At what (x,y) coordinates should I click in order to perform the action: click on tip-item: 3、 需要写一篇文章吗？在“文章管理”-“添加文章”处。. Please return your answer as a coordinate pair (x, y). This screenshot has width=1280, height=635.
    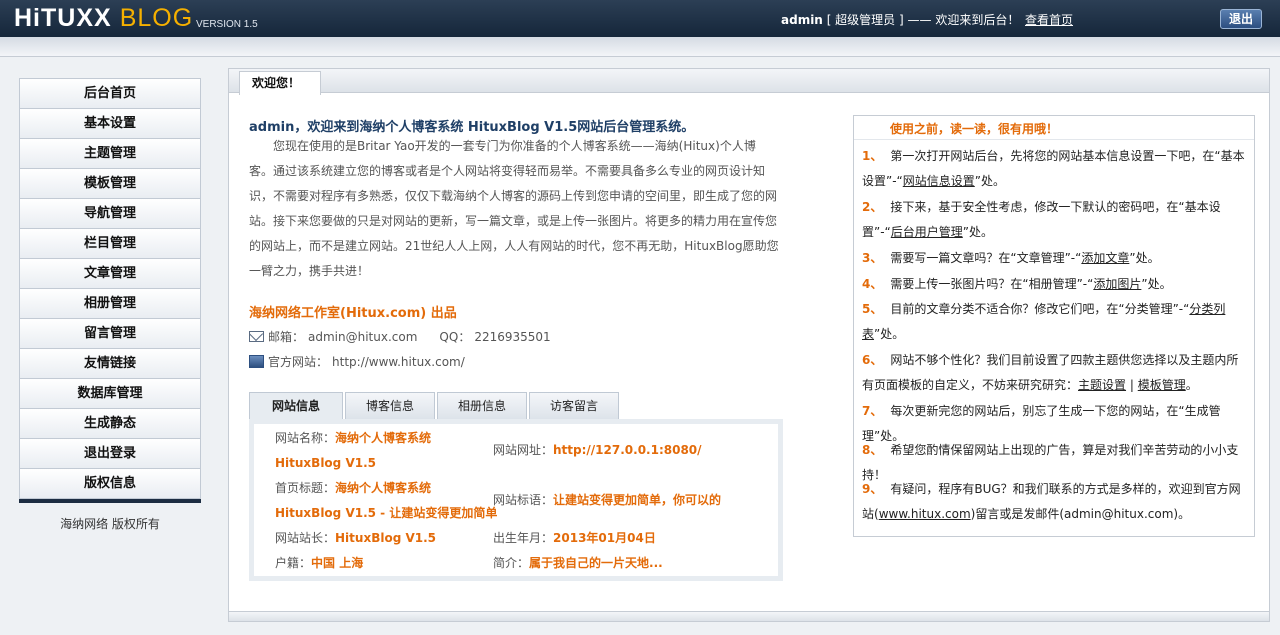
    Looking at the image, I should click on (1054, 258).